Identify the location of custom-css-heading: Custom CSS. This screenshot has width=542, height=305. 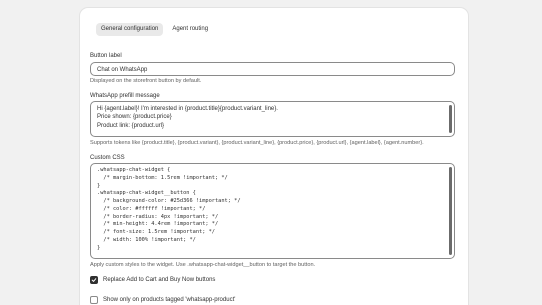
(107, 158).